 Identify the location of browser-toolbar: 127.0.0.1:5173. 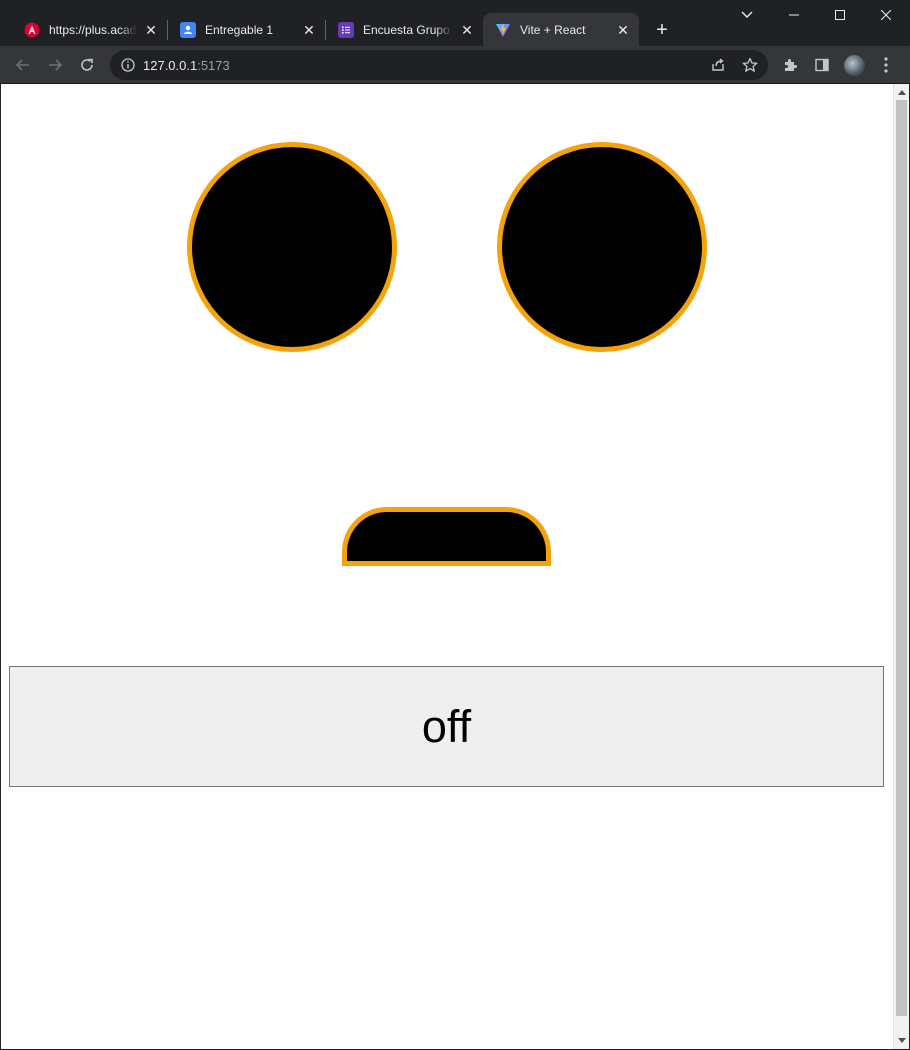
(455, 65).